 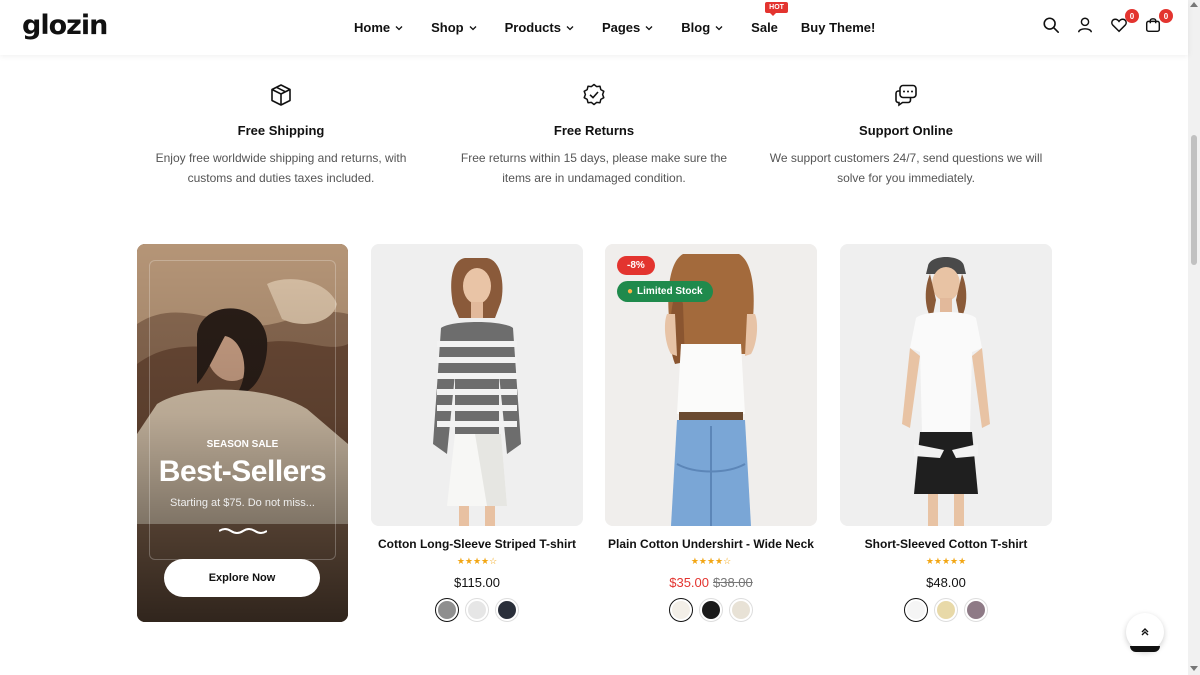 I want to click on badge-check-icon, so click(x=594, y=94).